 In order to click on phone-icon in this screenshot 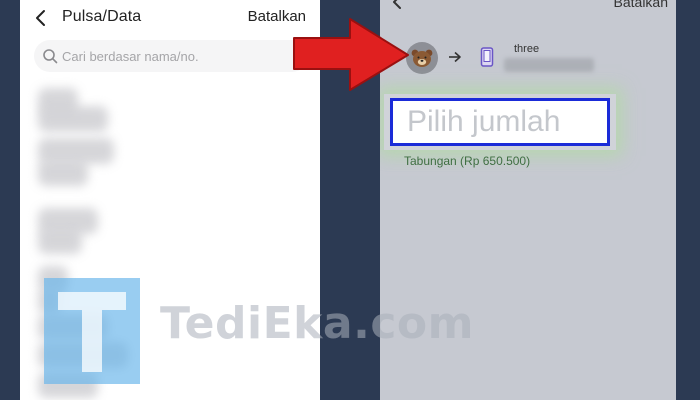, I will do `click(487, 57)`.